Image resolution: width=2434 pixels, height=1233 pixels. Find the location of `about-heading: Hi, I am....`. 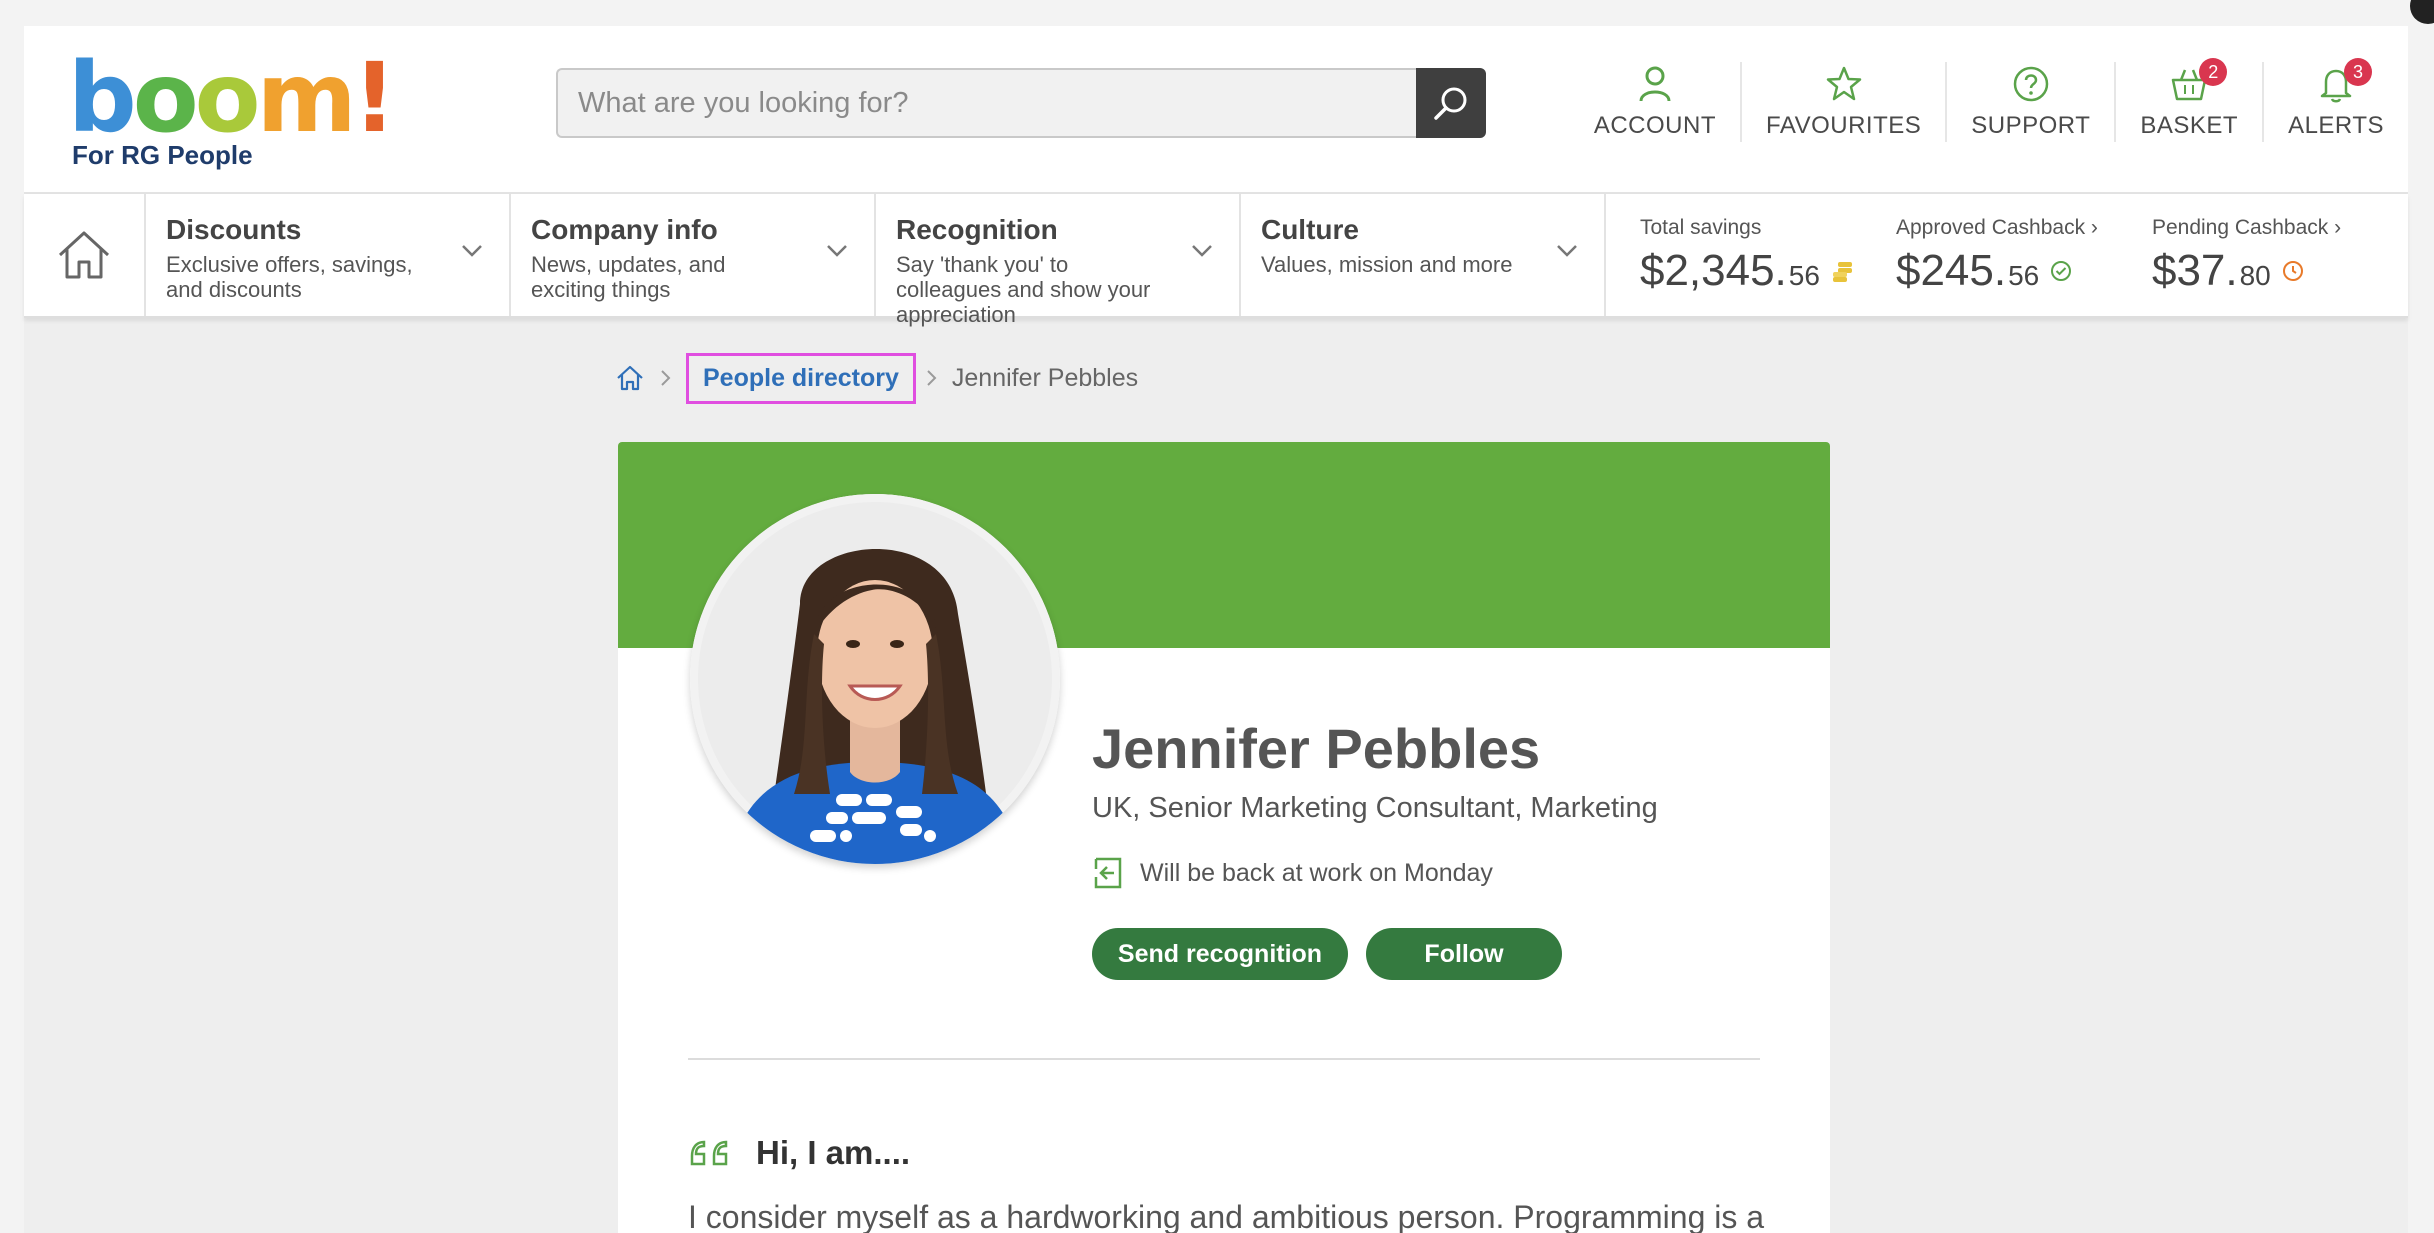

about-heading: Hi, I am.... is located at coordinates (799, 1153).